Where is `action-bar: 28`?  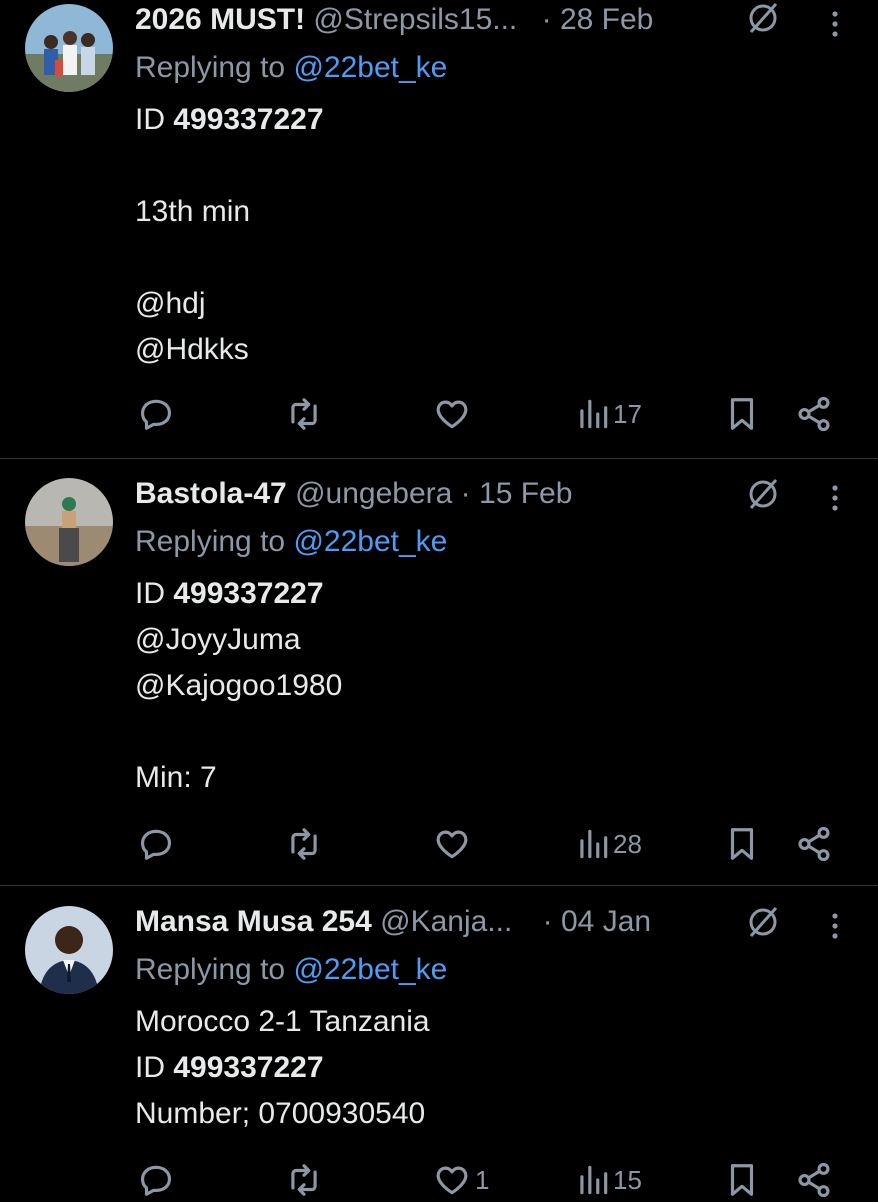
action-bar: 28 is located at coordinates (506, 844).